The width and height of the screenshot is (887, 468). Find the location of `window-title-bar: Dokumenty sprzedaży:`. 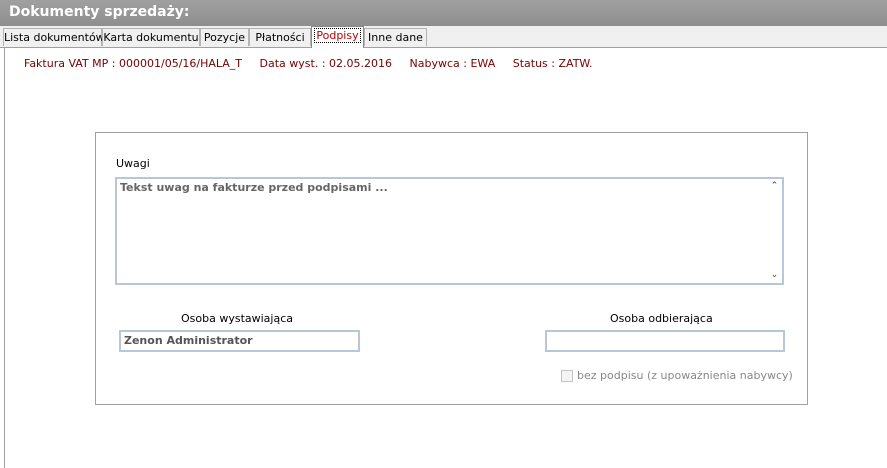

window-title-bar: Dokumenty sprzedaży: is located at coordinates (443, 13).